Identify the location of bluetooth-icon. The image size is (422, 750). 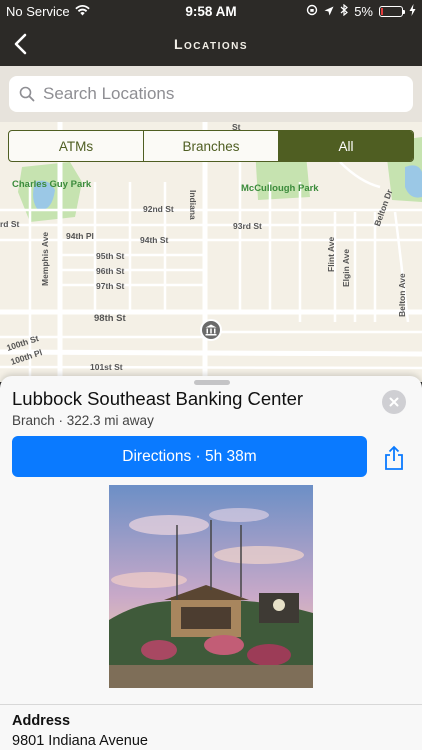
(344, 11).